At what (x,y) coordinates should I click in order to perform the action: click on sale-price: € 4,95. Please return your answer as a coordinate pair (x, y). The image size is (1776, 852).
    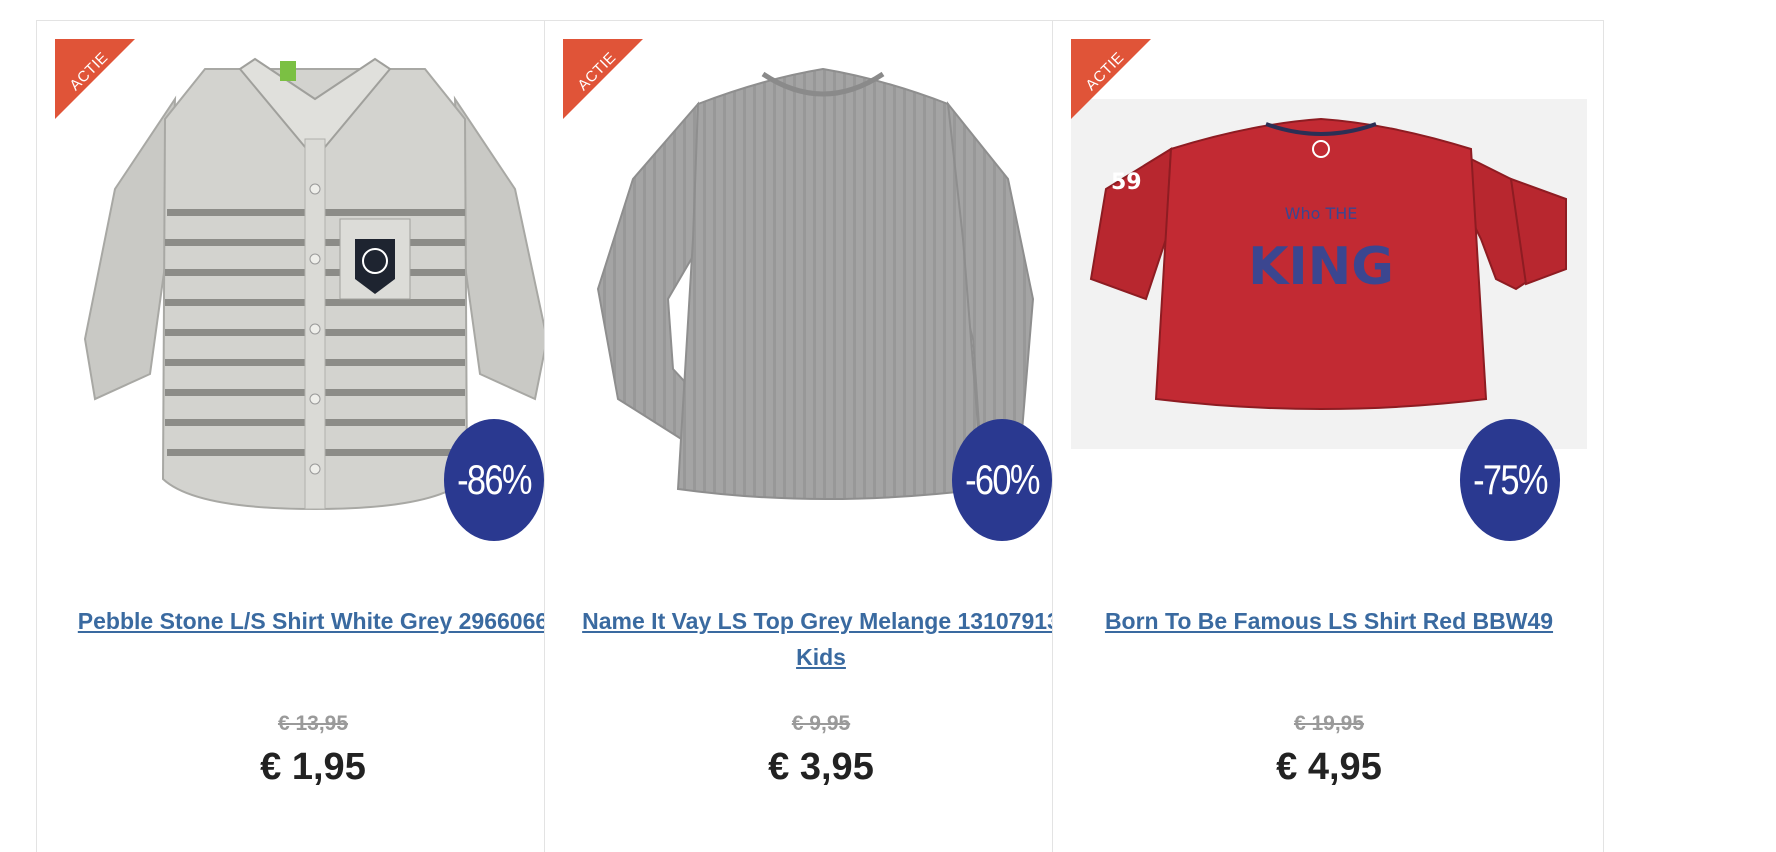
    Looking at the image, I should click on (1329, 767).